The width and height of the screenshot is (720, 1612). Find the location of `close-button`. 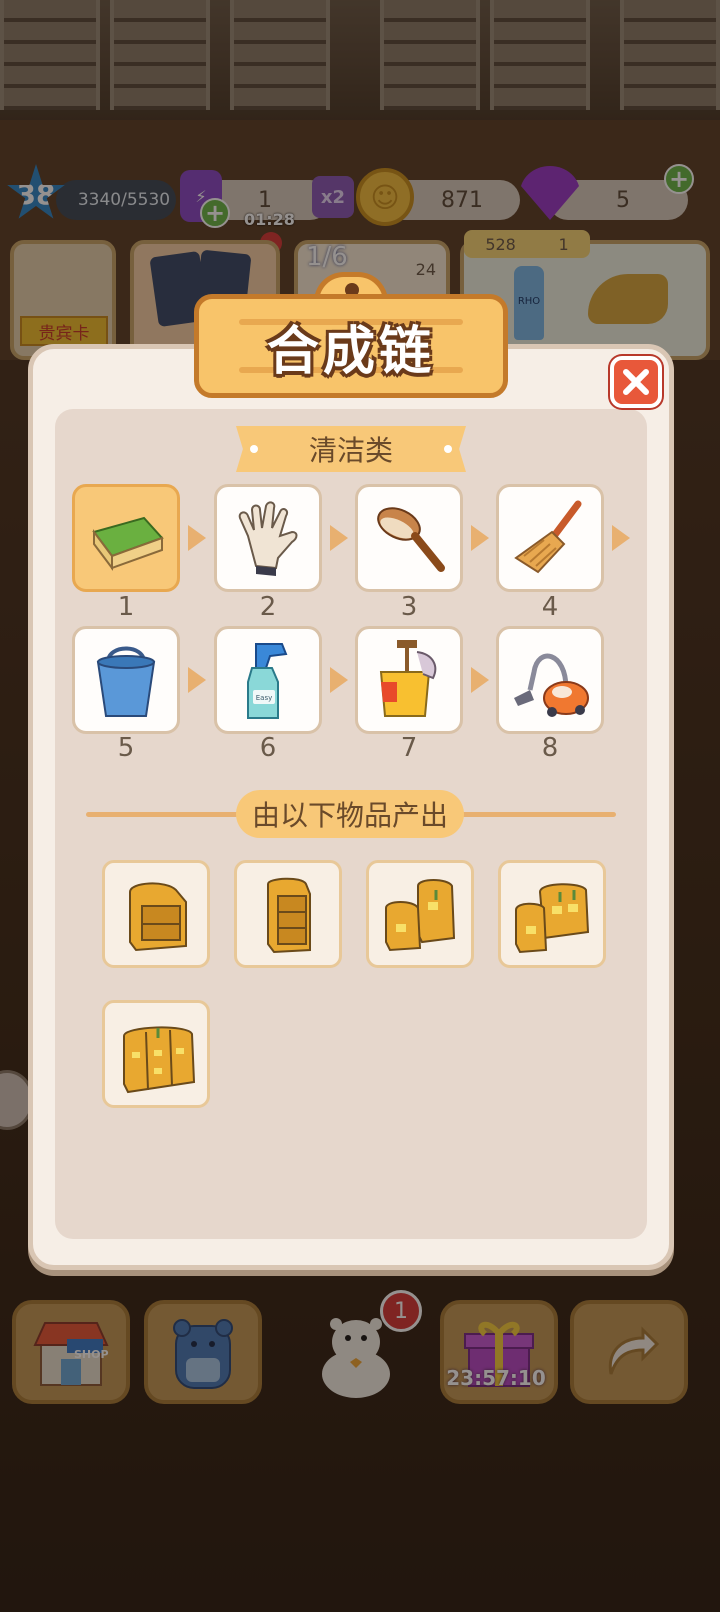

close-button is located at coordinates (636, 382).